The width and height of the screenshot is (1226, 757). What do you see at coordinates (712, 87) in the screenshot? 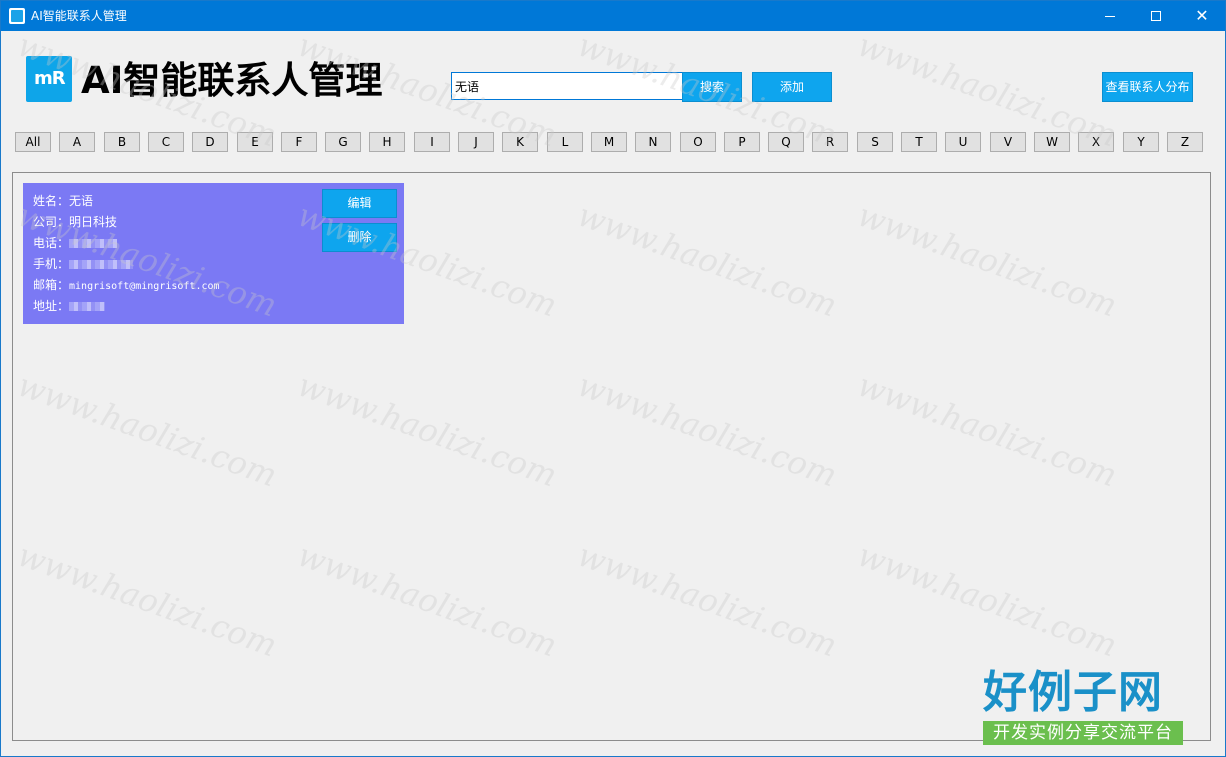
I see `search-button: 搜索` at bounding box center [712, 87].